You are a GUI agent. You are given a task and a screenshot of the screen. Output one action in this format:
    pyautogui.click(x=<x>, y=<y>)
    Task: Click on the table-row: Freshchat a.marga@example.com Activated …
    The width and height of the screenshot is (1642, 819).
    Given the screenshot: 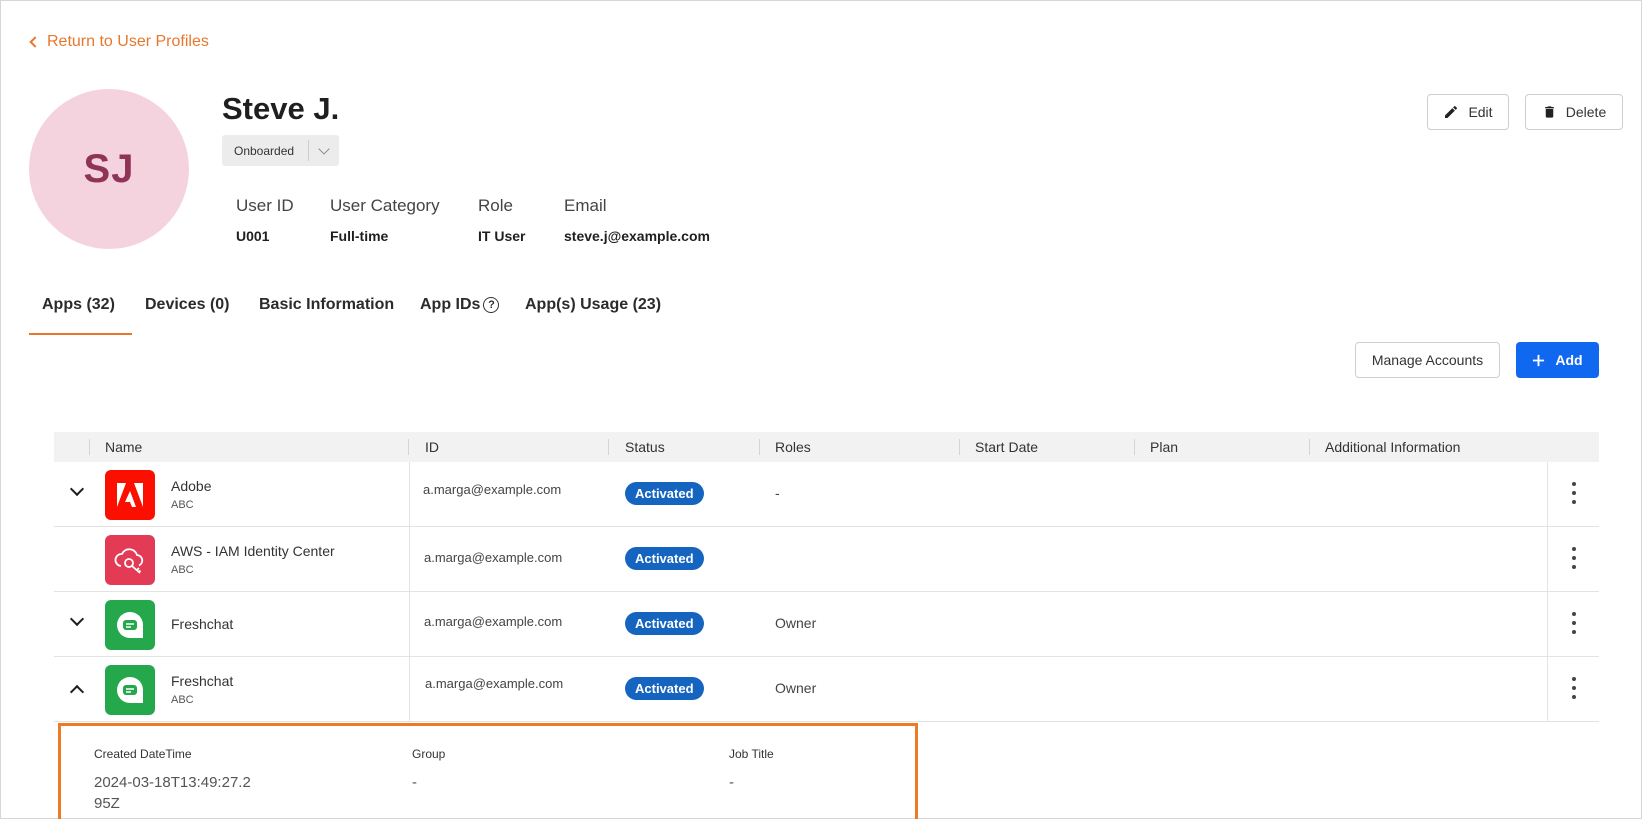 What is the action you would take?
    pyautogui.click(x=826, y=624)
    